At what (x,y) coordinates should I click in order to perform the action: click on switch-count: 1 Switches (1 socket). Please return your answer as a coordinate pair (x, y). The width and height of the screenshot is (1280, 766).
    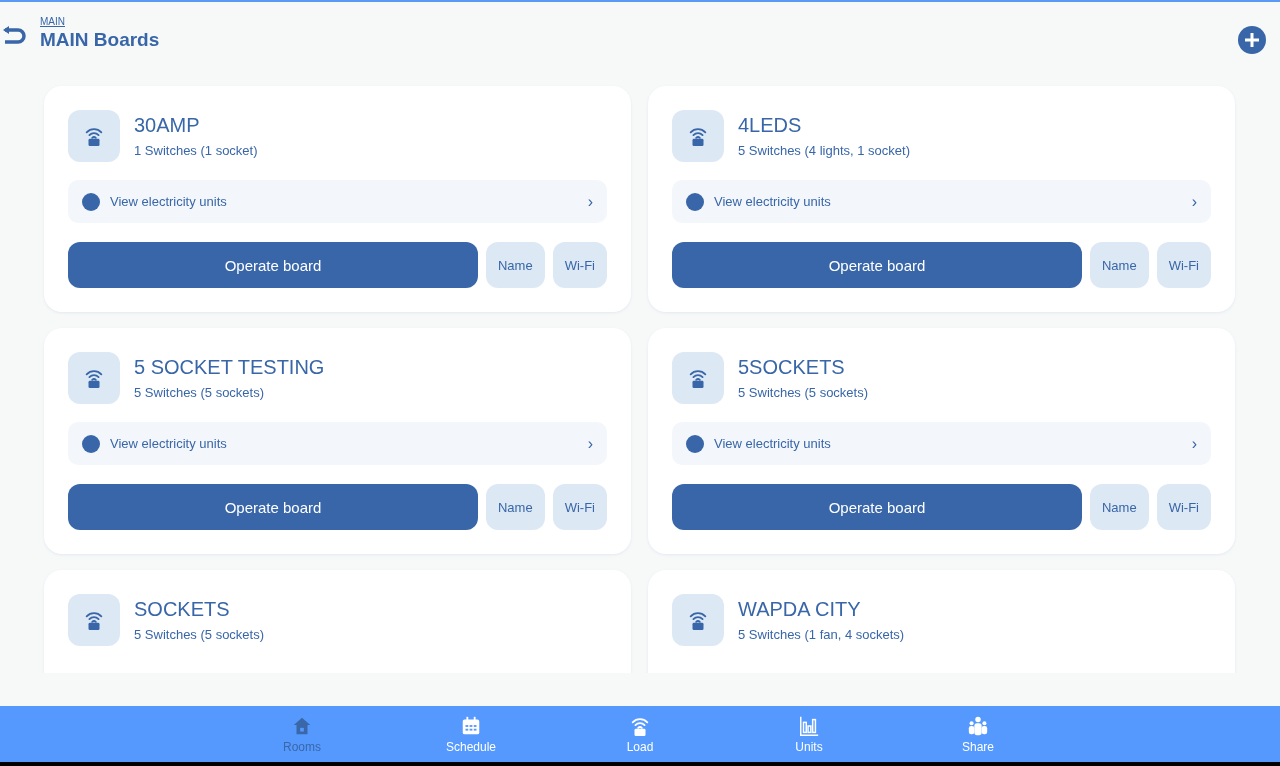
    Looking at the image, I should click on (196, 150).